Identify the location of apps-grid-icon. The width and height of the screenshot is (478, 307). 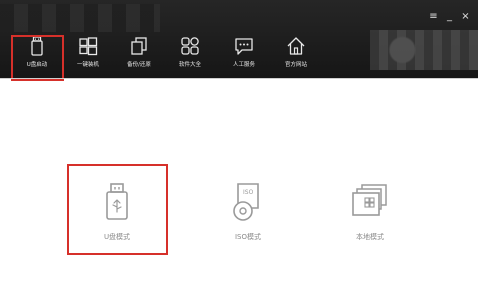
(190, 46).